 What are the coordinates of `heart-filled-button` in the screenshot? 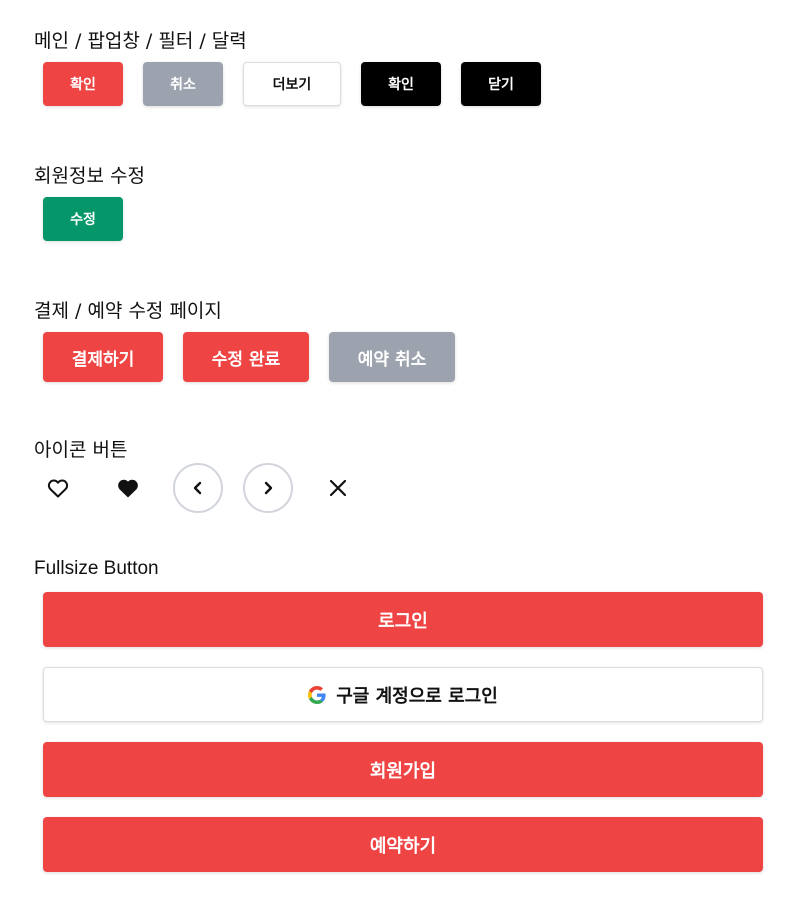 It's located at (128, 488).